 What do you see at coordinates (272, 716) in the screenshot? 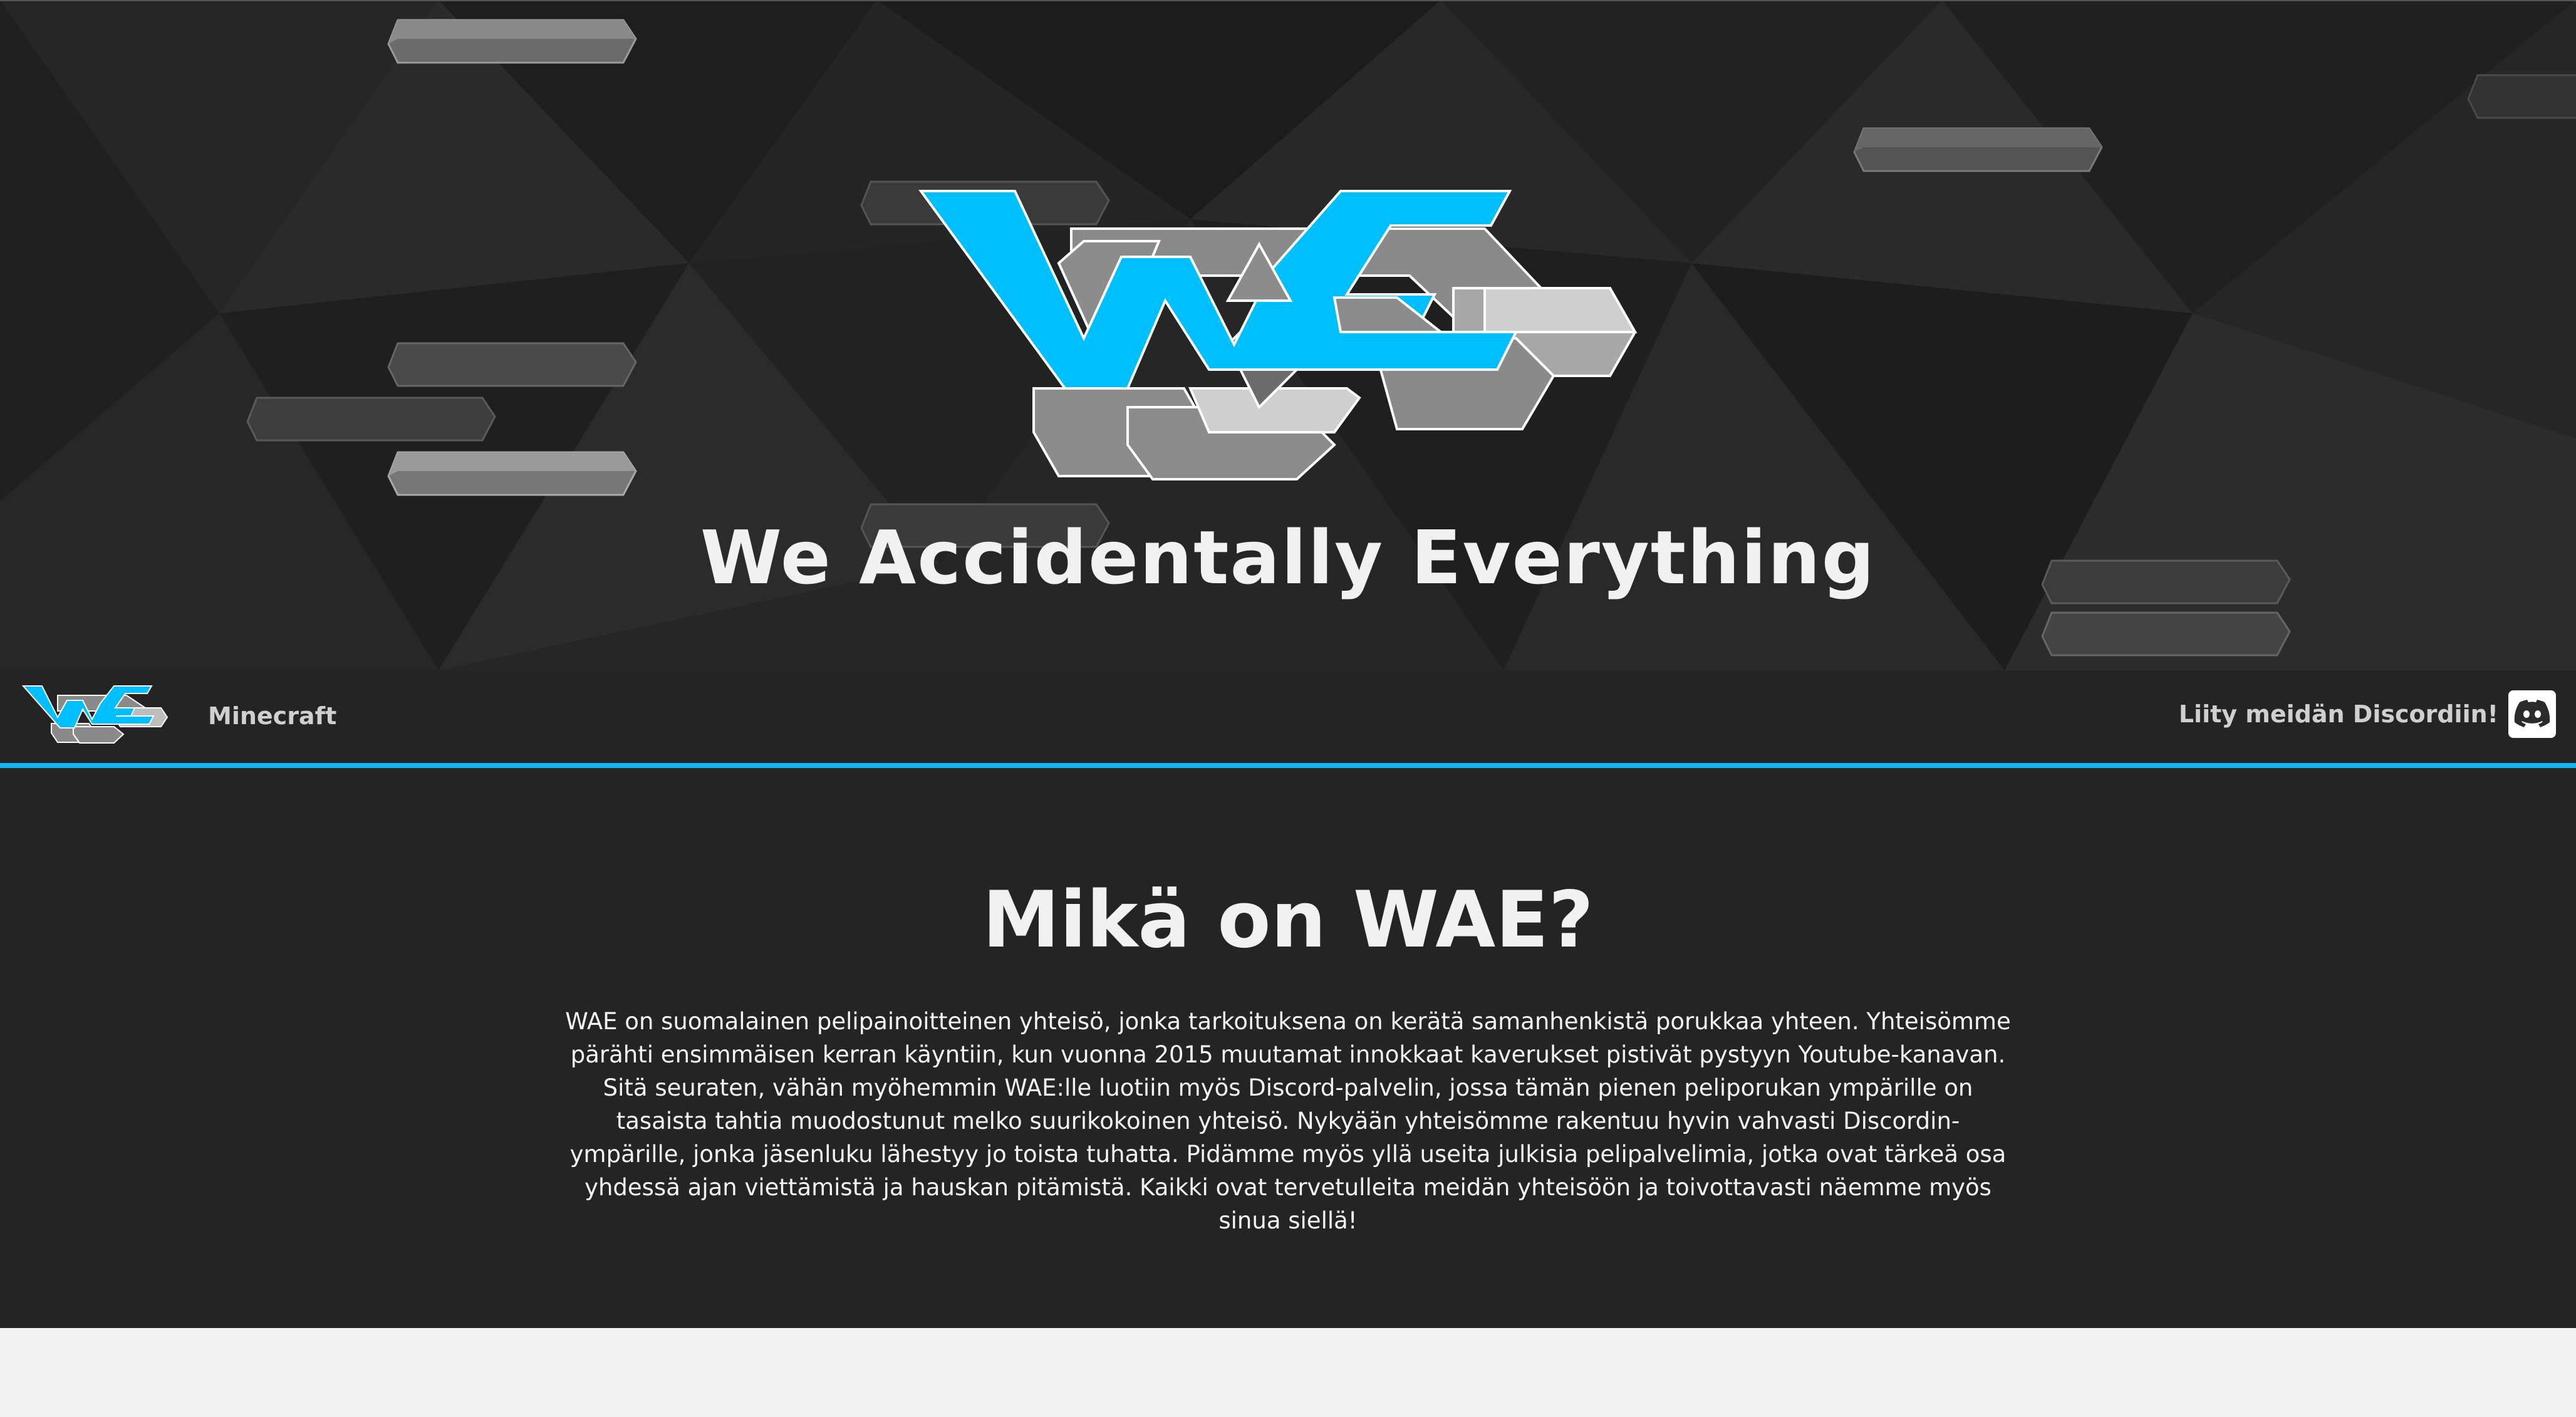
I see `nav-link-minecraft: Minecraft` at bounding box center [272, 716].